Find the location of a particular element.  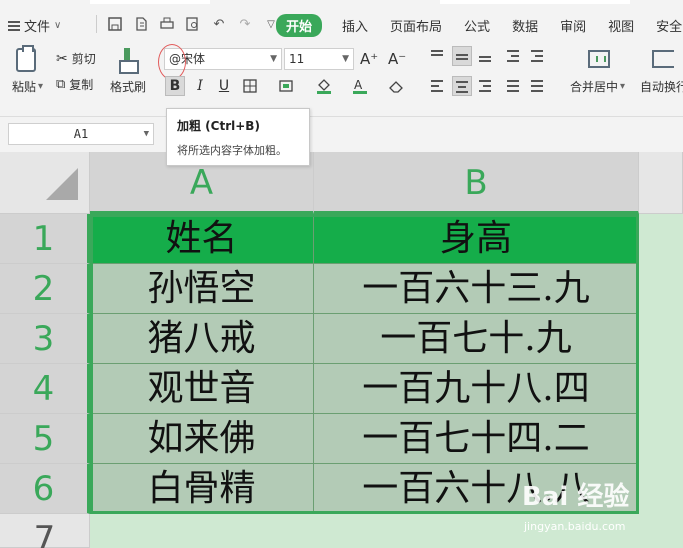

top-strip is located at coordinates (341, 3).